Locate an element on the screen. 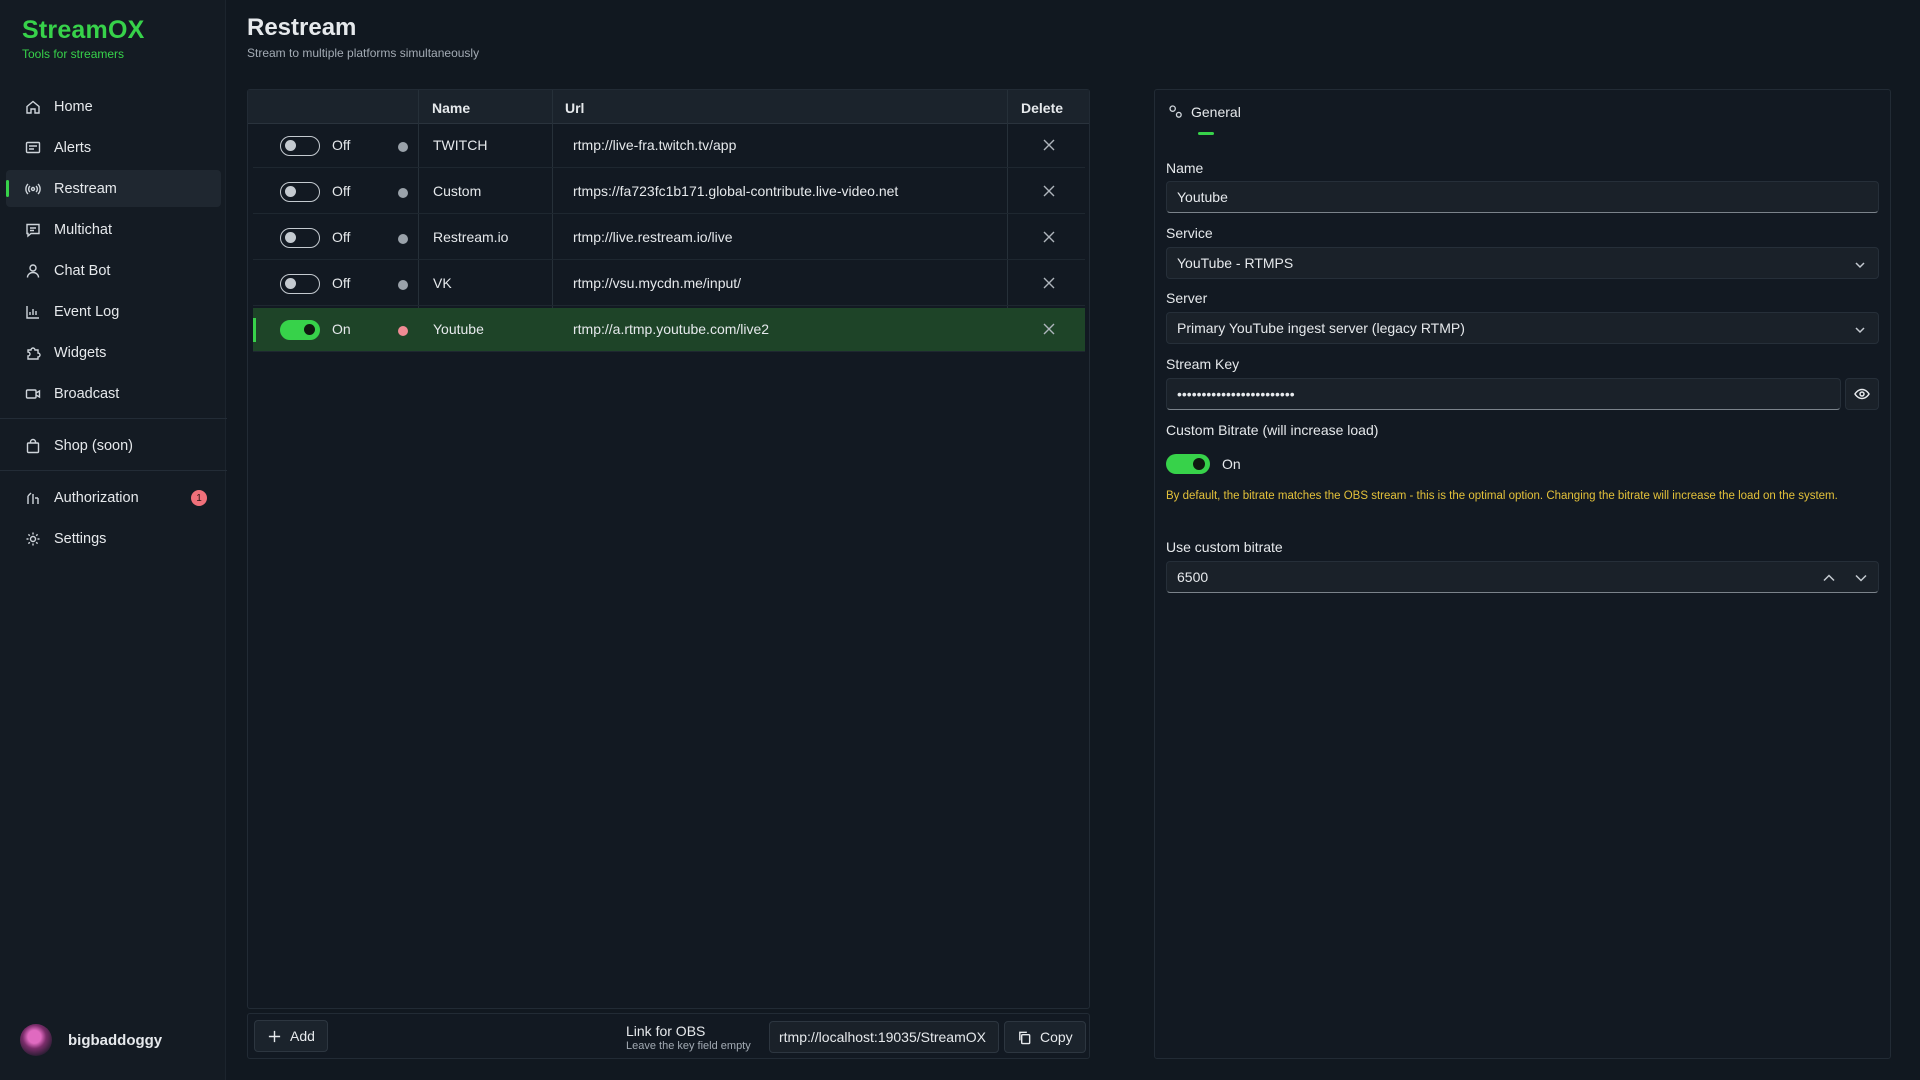 The width and height of the screenshot is (1920, 1080). toggle-state-label: On is located at coordinates (341, 329).